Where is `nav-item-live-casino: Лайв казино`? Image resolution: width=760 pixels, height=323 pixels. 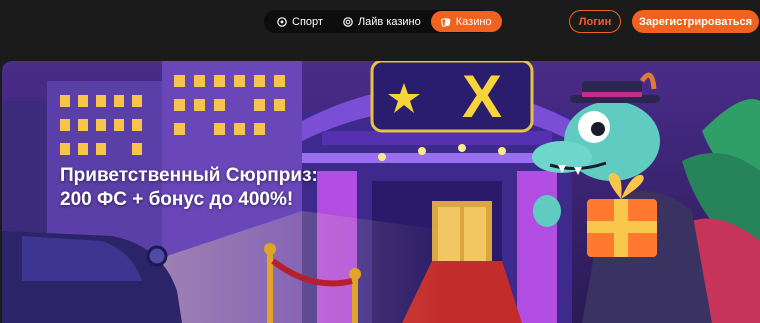
nav-item-live-casino: Лайв казино is located at coordinates (382, 21).